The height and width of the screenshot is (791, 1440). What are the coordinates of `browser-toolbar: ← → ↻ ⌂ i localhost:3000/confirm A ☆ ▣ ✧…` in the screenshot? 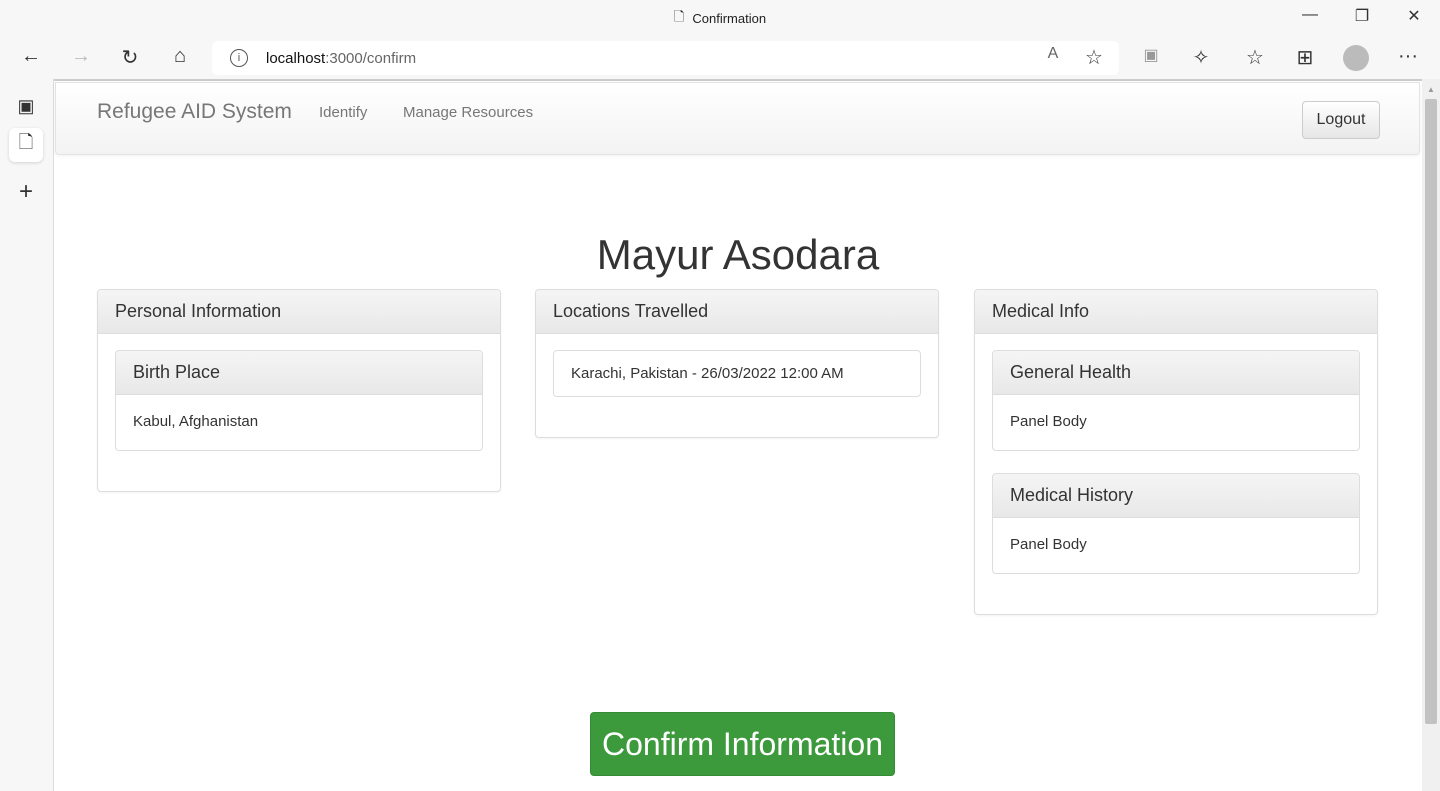 It's located at (720, 58).